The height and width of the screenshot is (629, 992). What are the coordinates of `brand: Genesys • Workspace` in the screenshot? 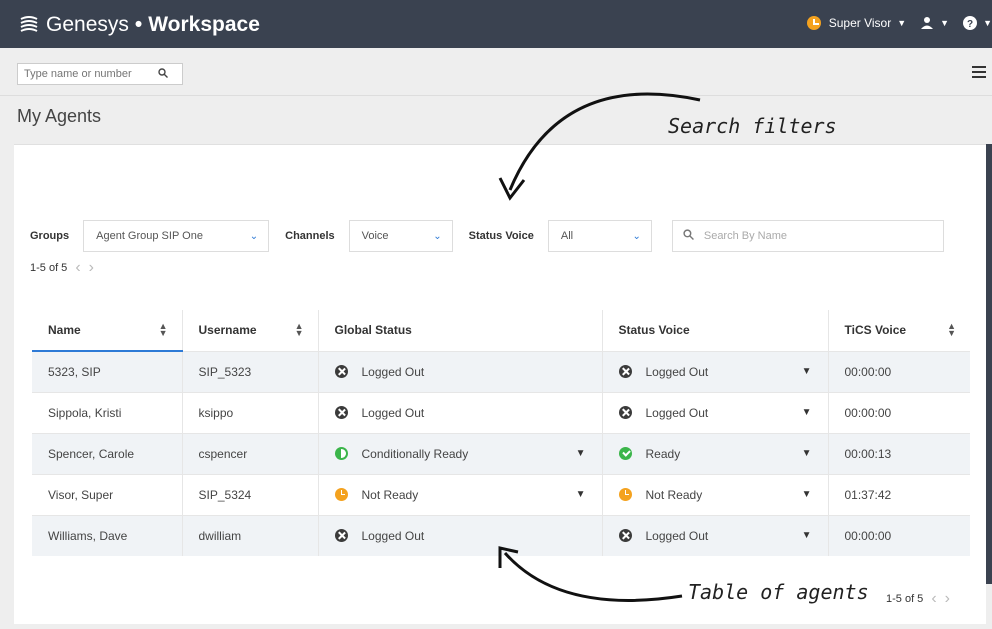 It's located at (139, 25).